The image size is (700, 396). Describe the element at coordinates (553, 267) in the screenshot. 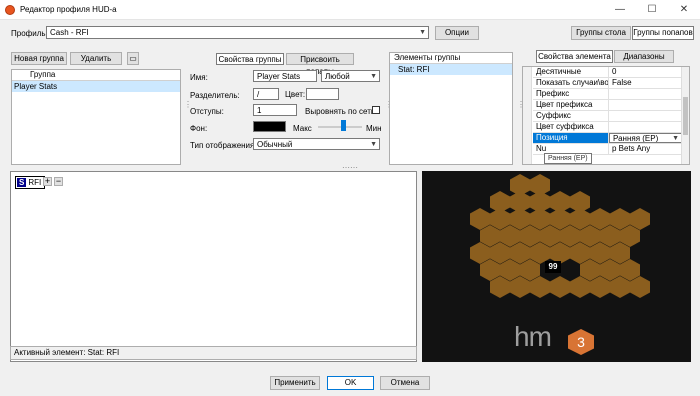

I see `stat-value: 99` at that location.